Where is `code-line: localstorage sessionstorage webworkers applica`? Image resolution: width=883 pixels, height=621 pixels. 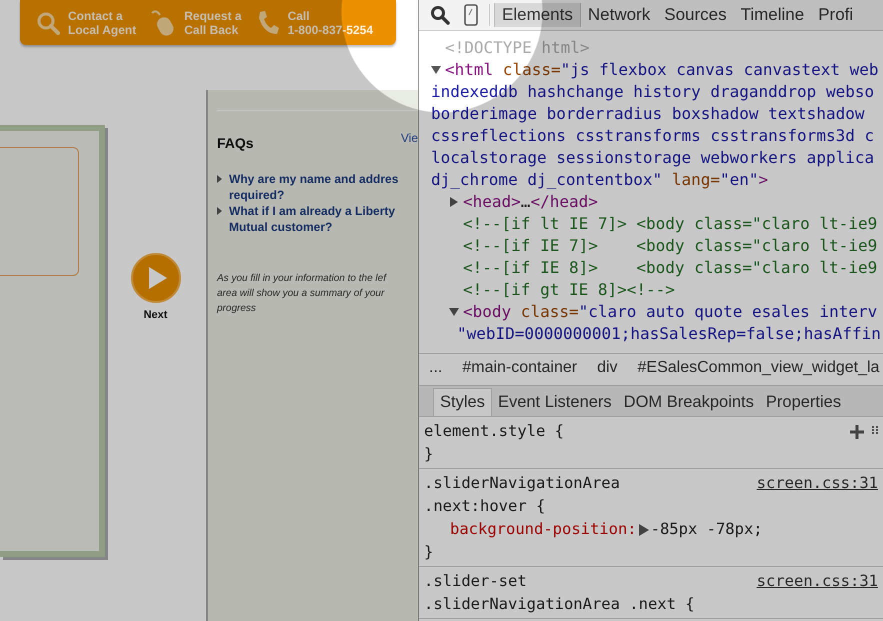 code-line: localstorage sessionstorage webworkers applica is located at coordinates (652, 158).